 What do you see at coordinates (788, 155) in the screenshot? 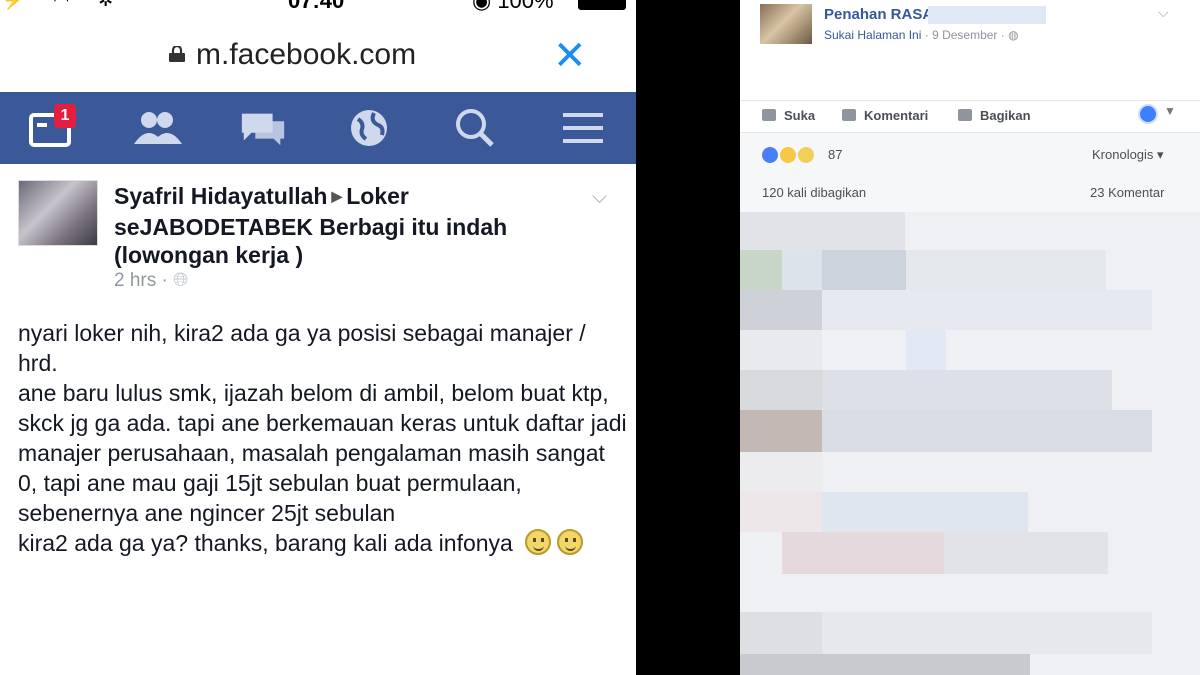
I see `haha-reaction-icon` at bounding box center [788, 155].